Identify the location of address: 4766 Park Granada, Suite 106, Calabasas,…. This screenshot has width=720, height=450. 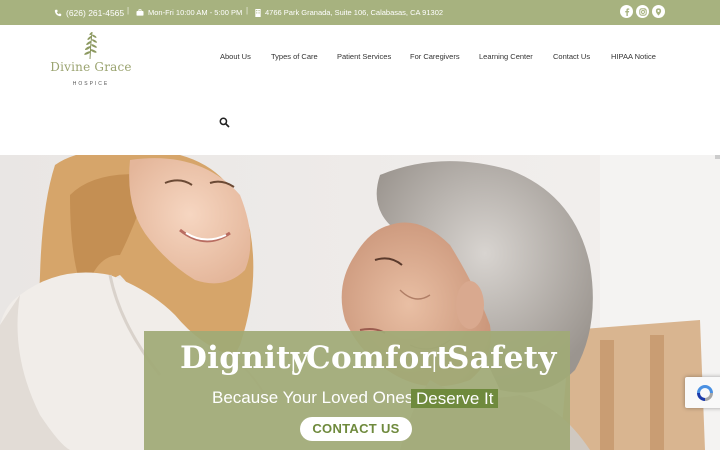
(349, 12).